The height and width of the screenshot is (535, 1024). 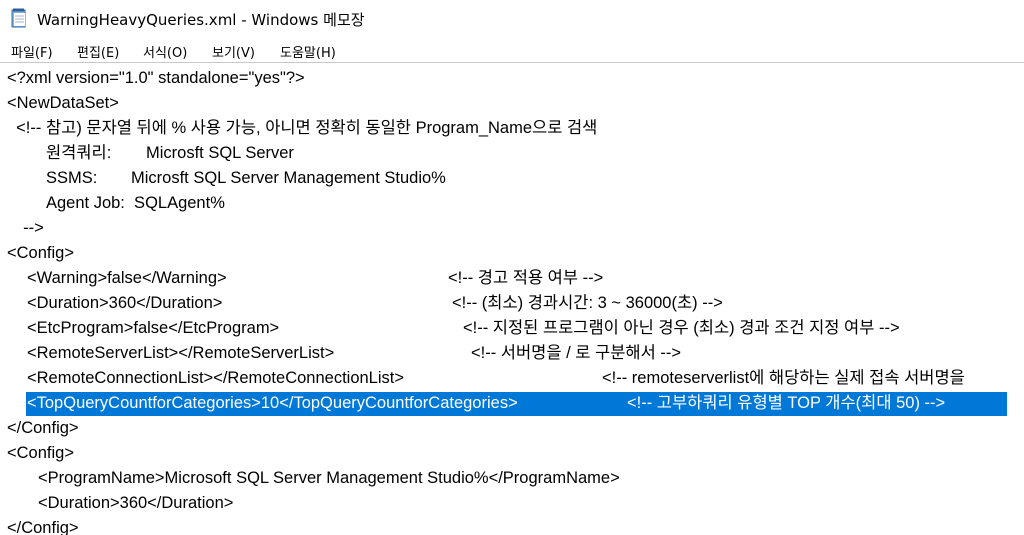 I want to click on title-bar: WarningHeavyQueries.xml - Windows 메모장, so click(x=512, y=19).